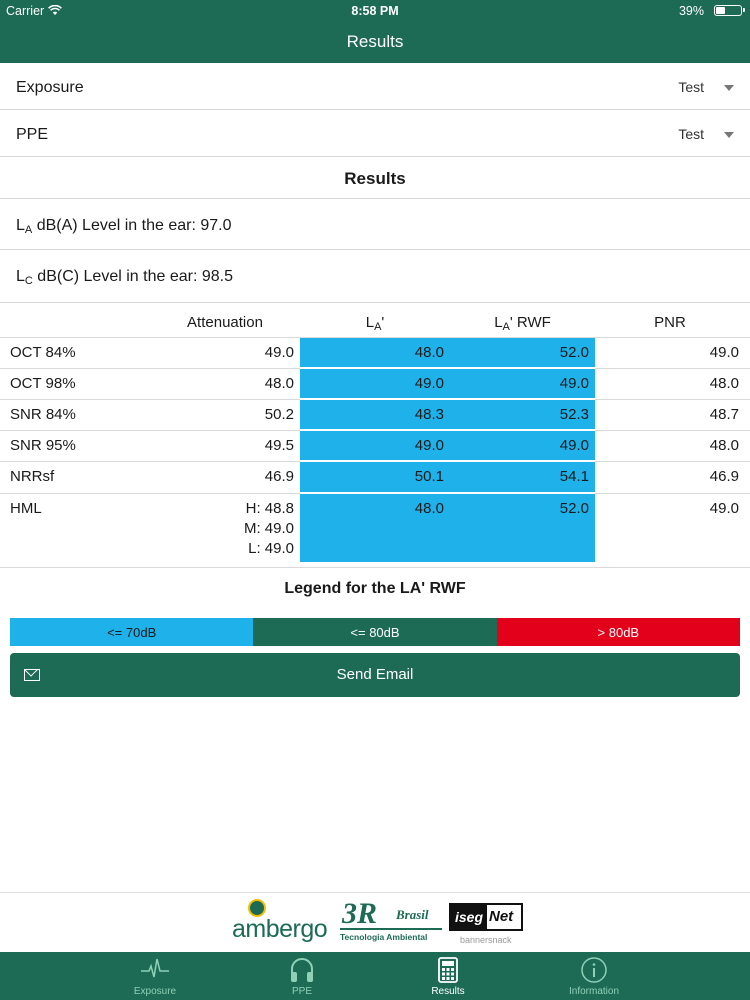  What do you see at coordinates (225, 322) in the screenshot?
I see `header-attenuation: Attenuation` at bounding box center [225, 322].